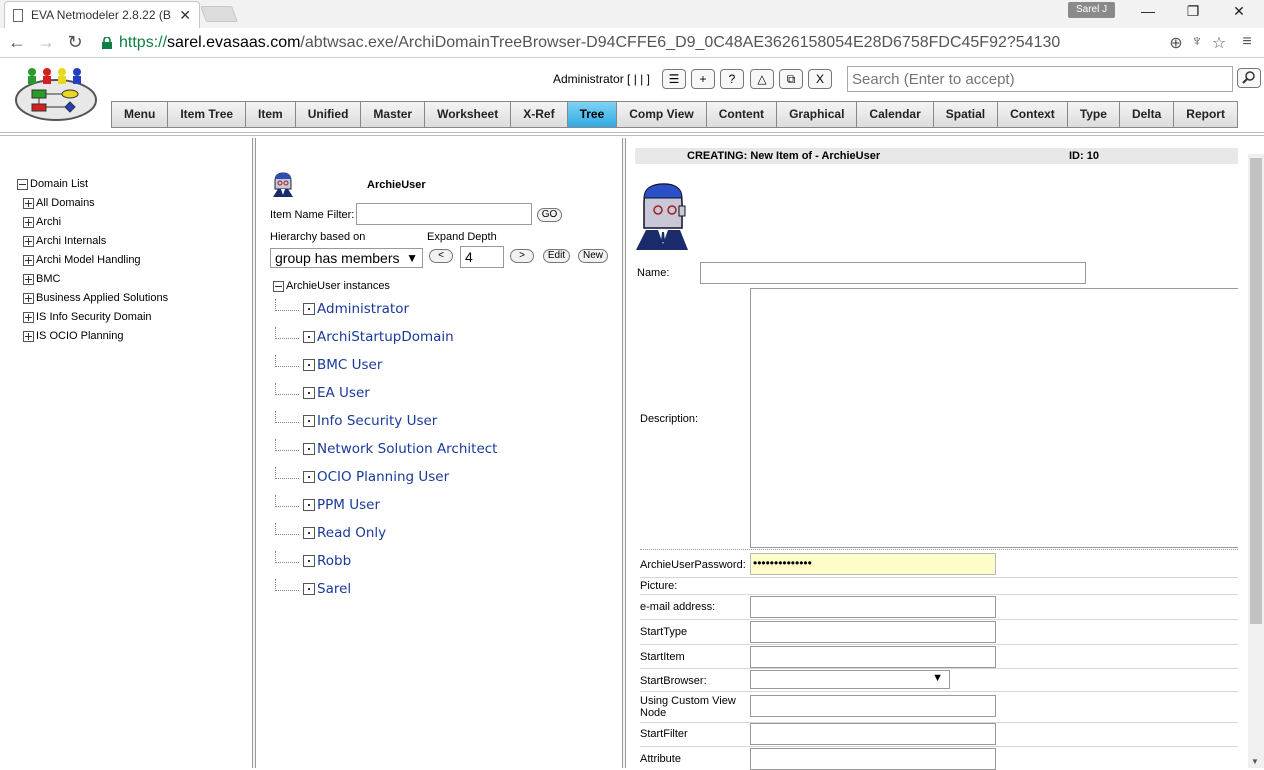  I want to click on search-button, so click(1249, 78).